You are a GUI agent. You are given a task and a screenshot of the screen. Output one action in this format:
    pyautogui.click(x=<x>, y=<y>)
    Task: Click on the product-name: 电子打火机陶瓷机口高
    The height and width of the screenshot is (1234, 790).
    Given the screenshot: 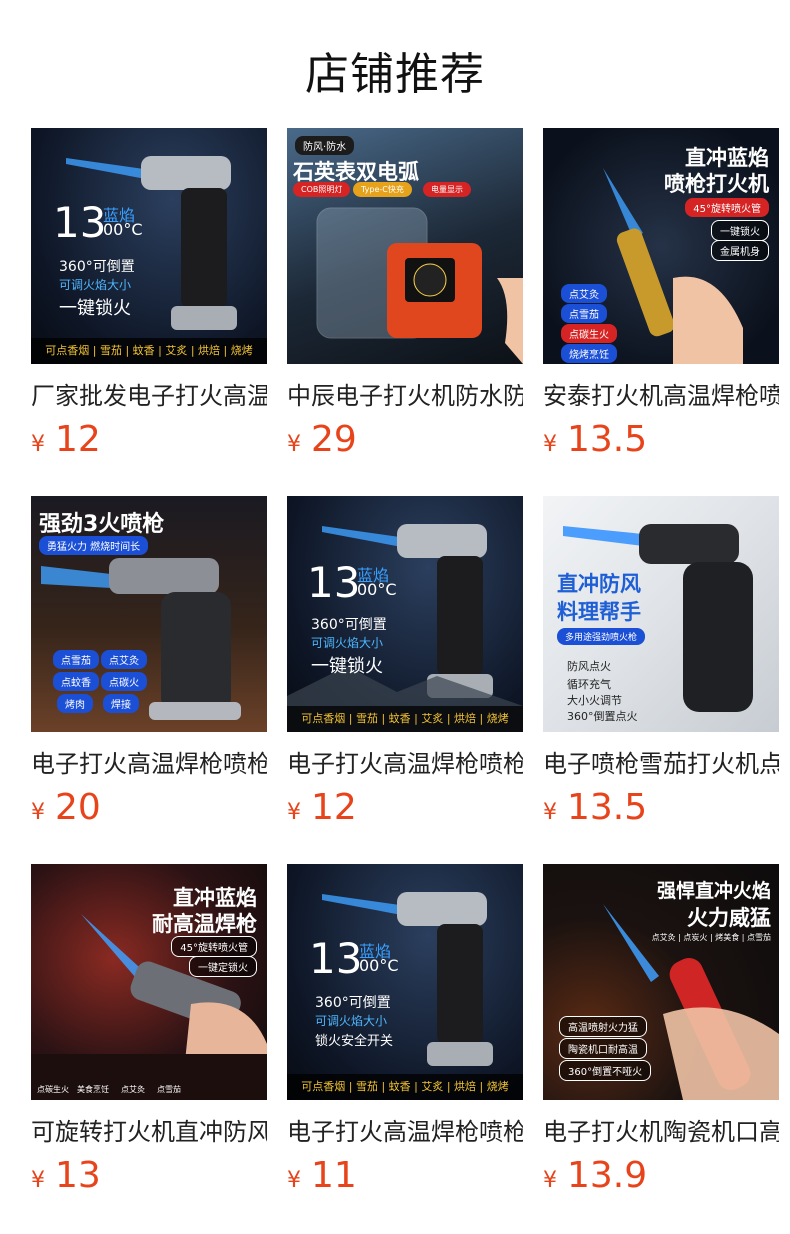 What is the action you would take?
    pyautogui.click(x=661, y=1132)
    